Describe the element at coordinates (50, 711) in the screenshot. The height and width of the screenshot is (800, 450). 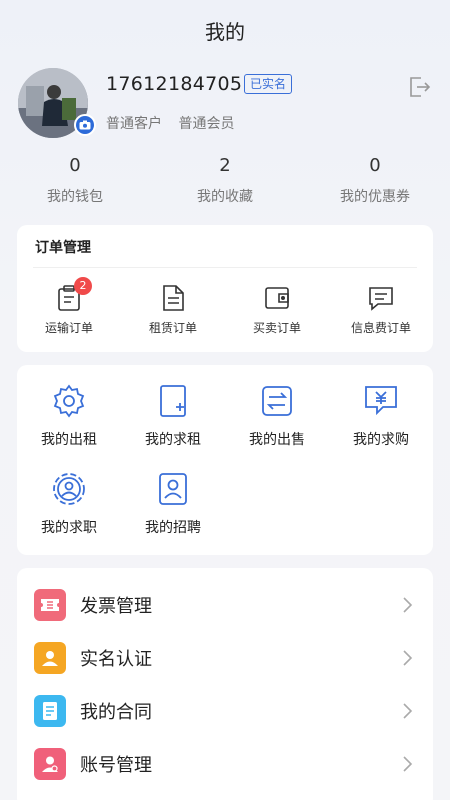
I see `contract-icon` at that location.